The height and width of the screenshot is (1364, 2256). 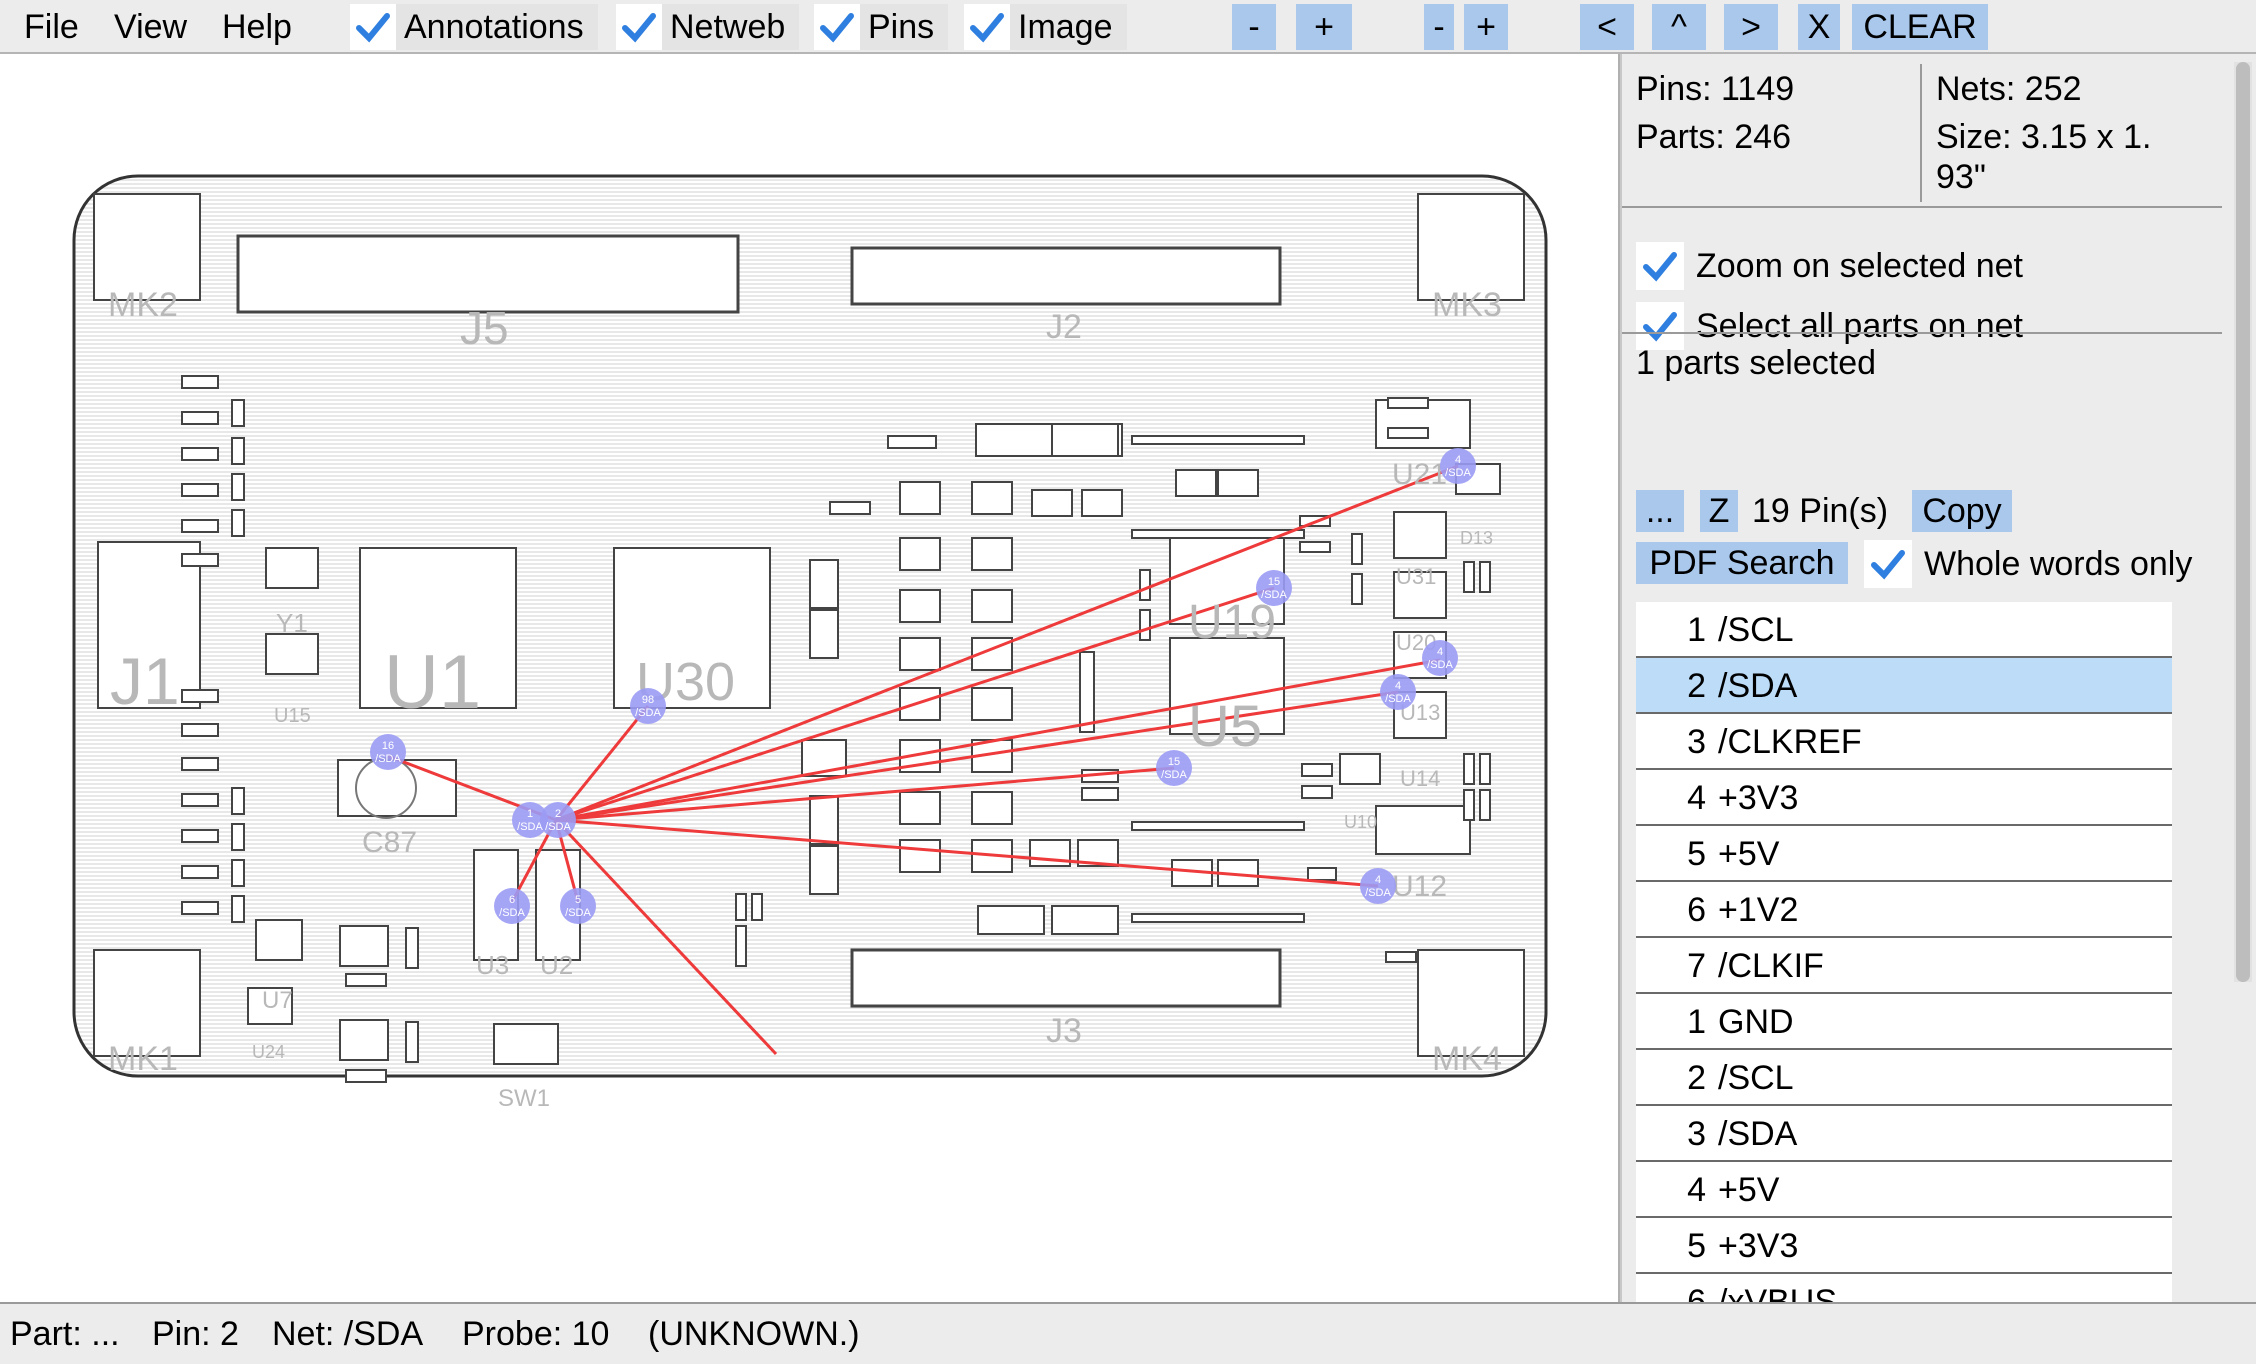 I want to click on net-index: 4, so click(x=1696, y=798).